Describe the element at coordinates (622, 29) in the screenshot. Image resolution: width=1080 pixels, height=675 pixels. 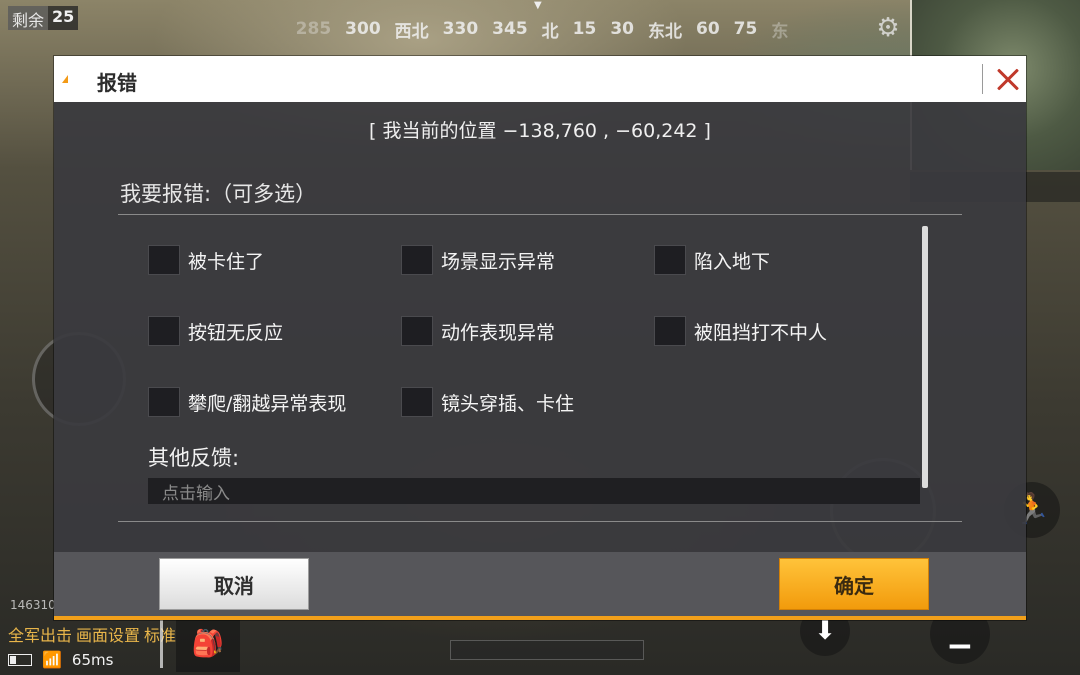
I see `compass-tick: 30` at that location.